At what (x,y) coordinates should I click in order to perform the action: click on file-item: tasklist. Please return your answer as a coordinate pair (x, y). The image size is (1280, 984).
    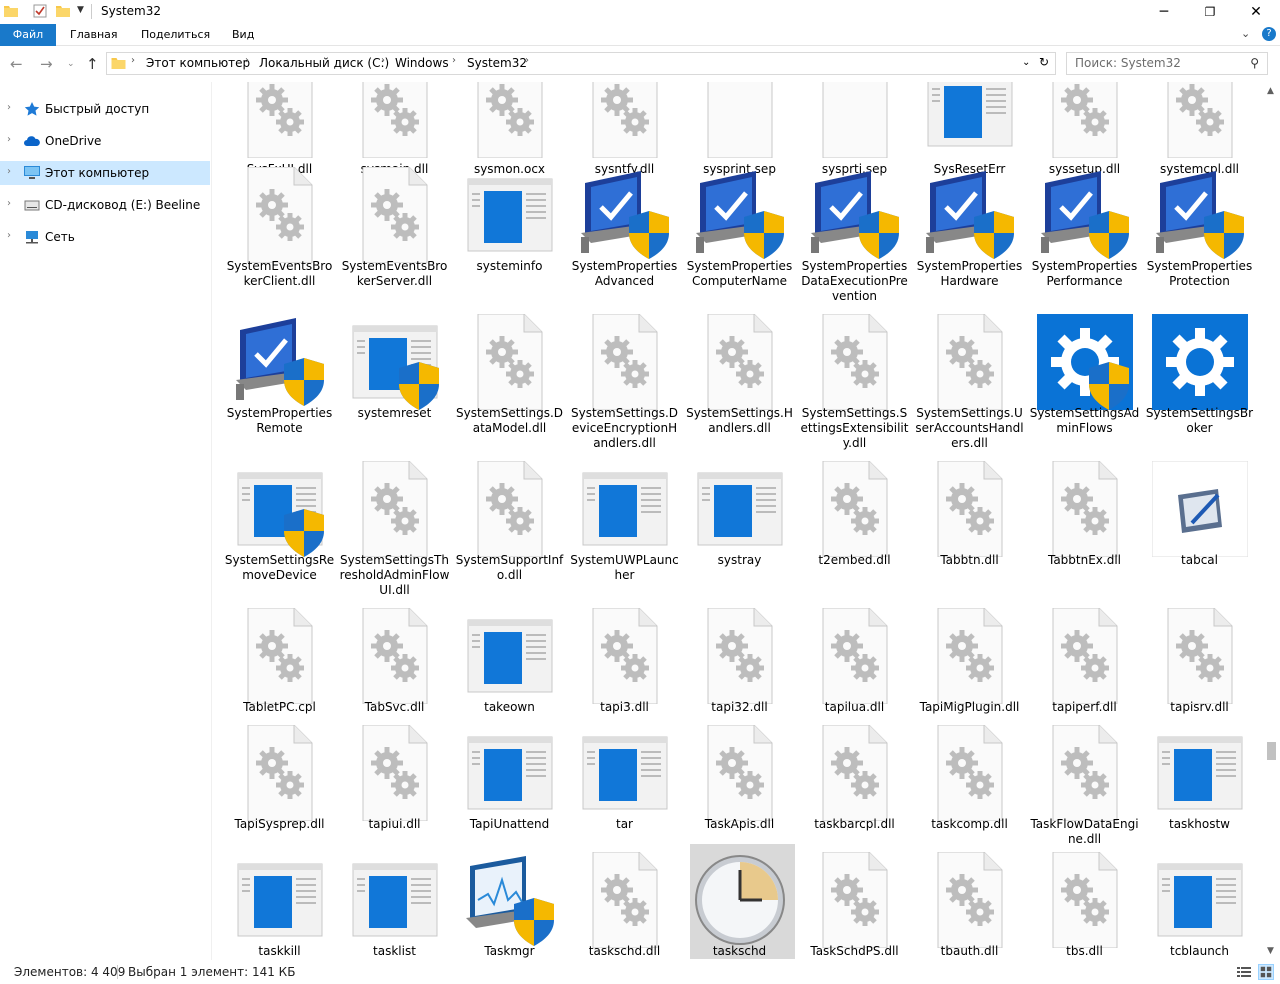
    Looking at the image, I should click on (394, 906).